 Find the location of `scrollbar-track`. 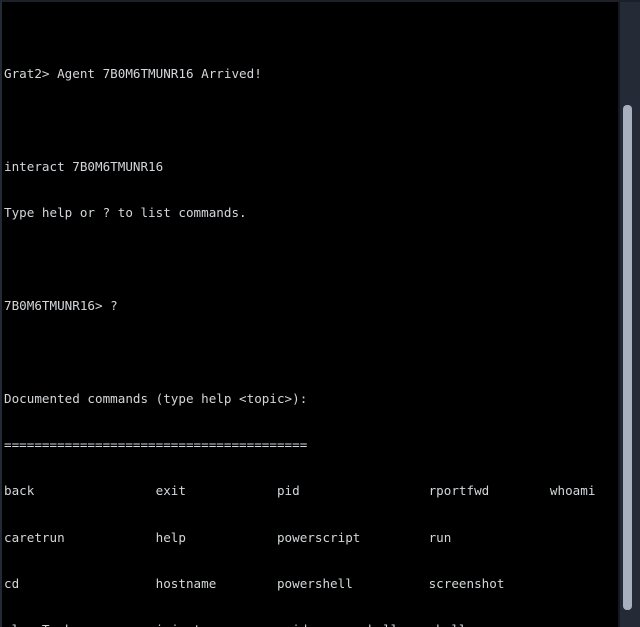

scrollbar-track is located at coordinates (629, 313).